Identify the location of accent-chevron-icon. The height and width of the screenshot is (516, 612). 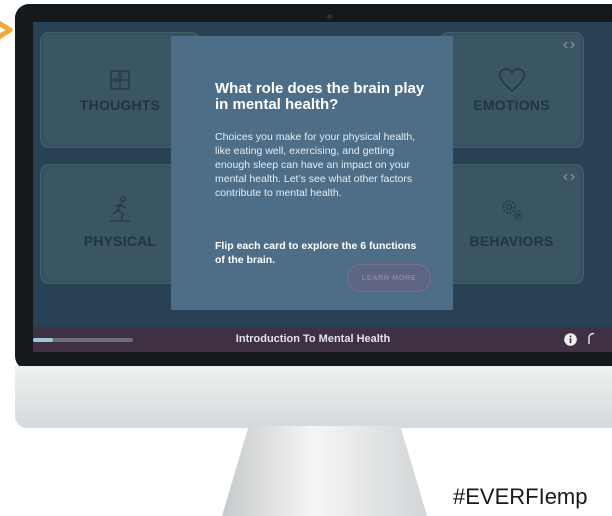
(6, 30).